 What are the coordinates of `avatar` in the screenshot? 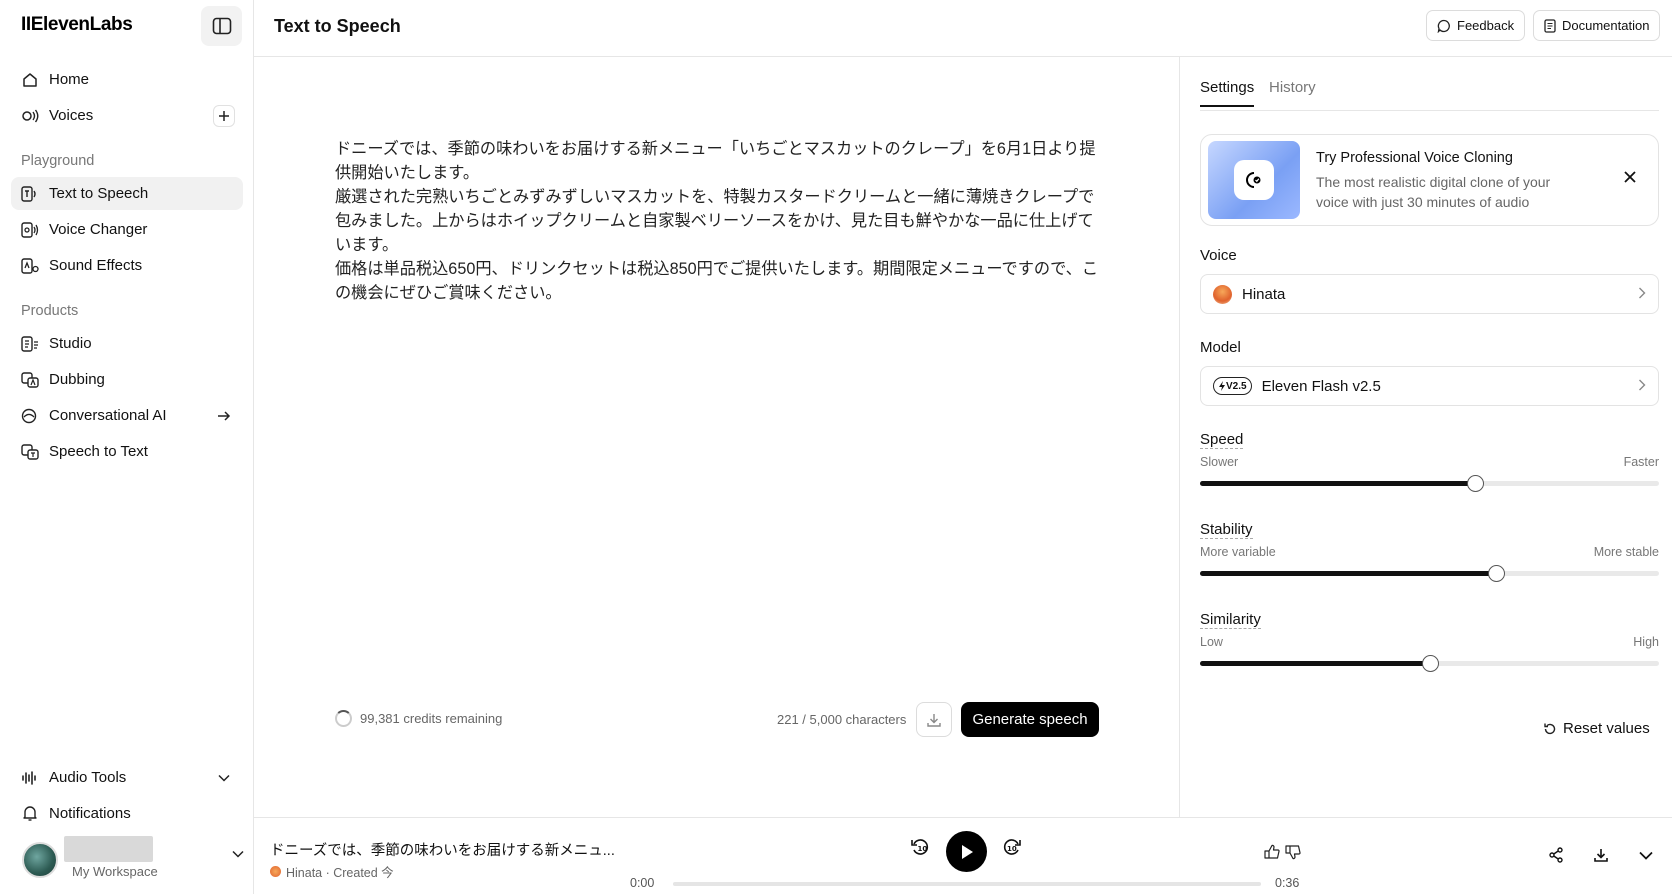 It's located at (40, 860).